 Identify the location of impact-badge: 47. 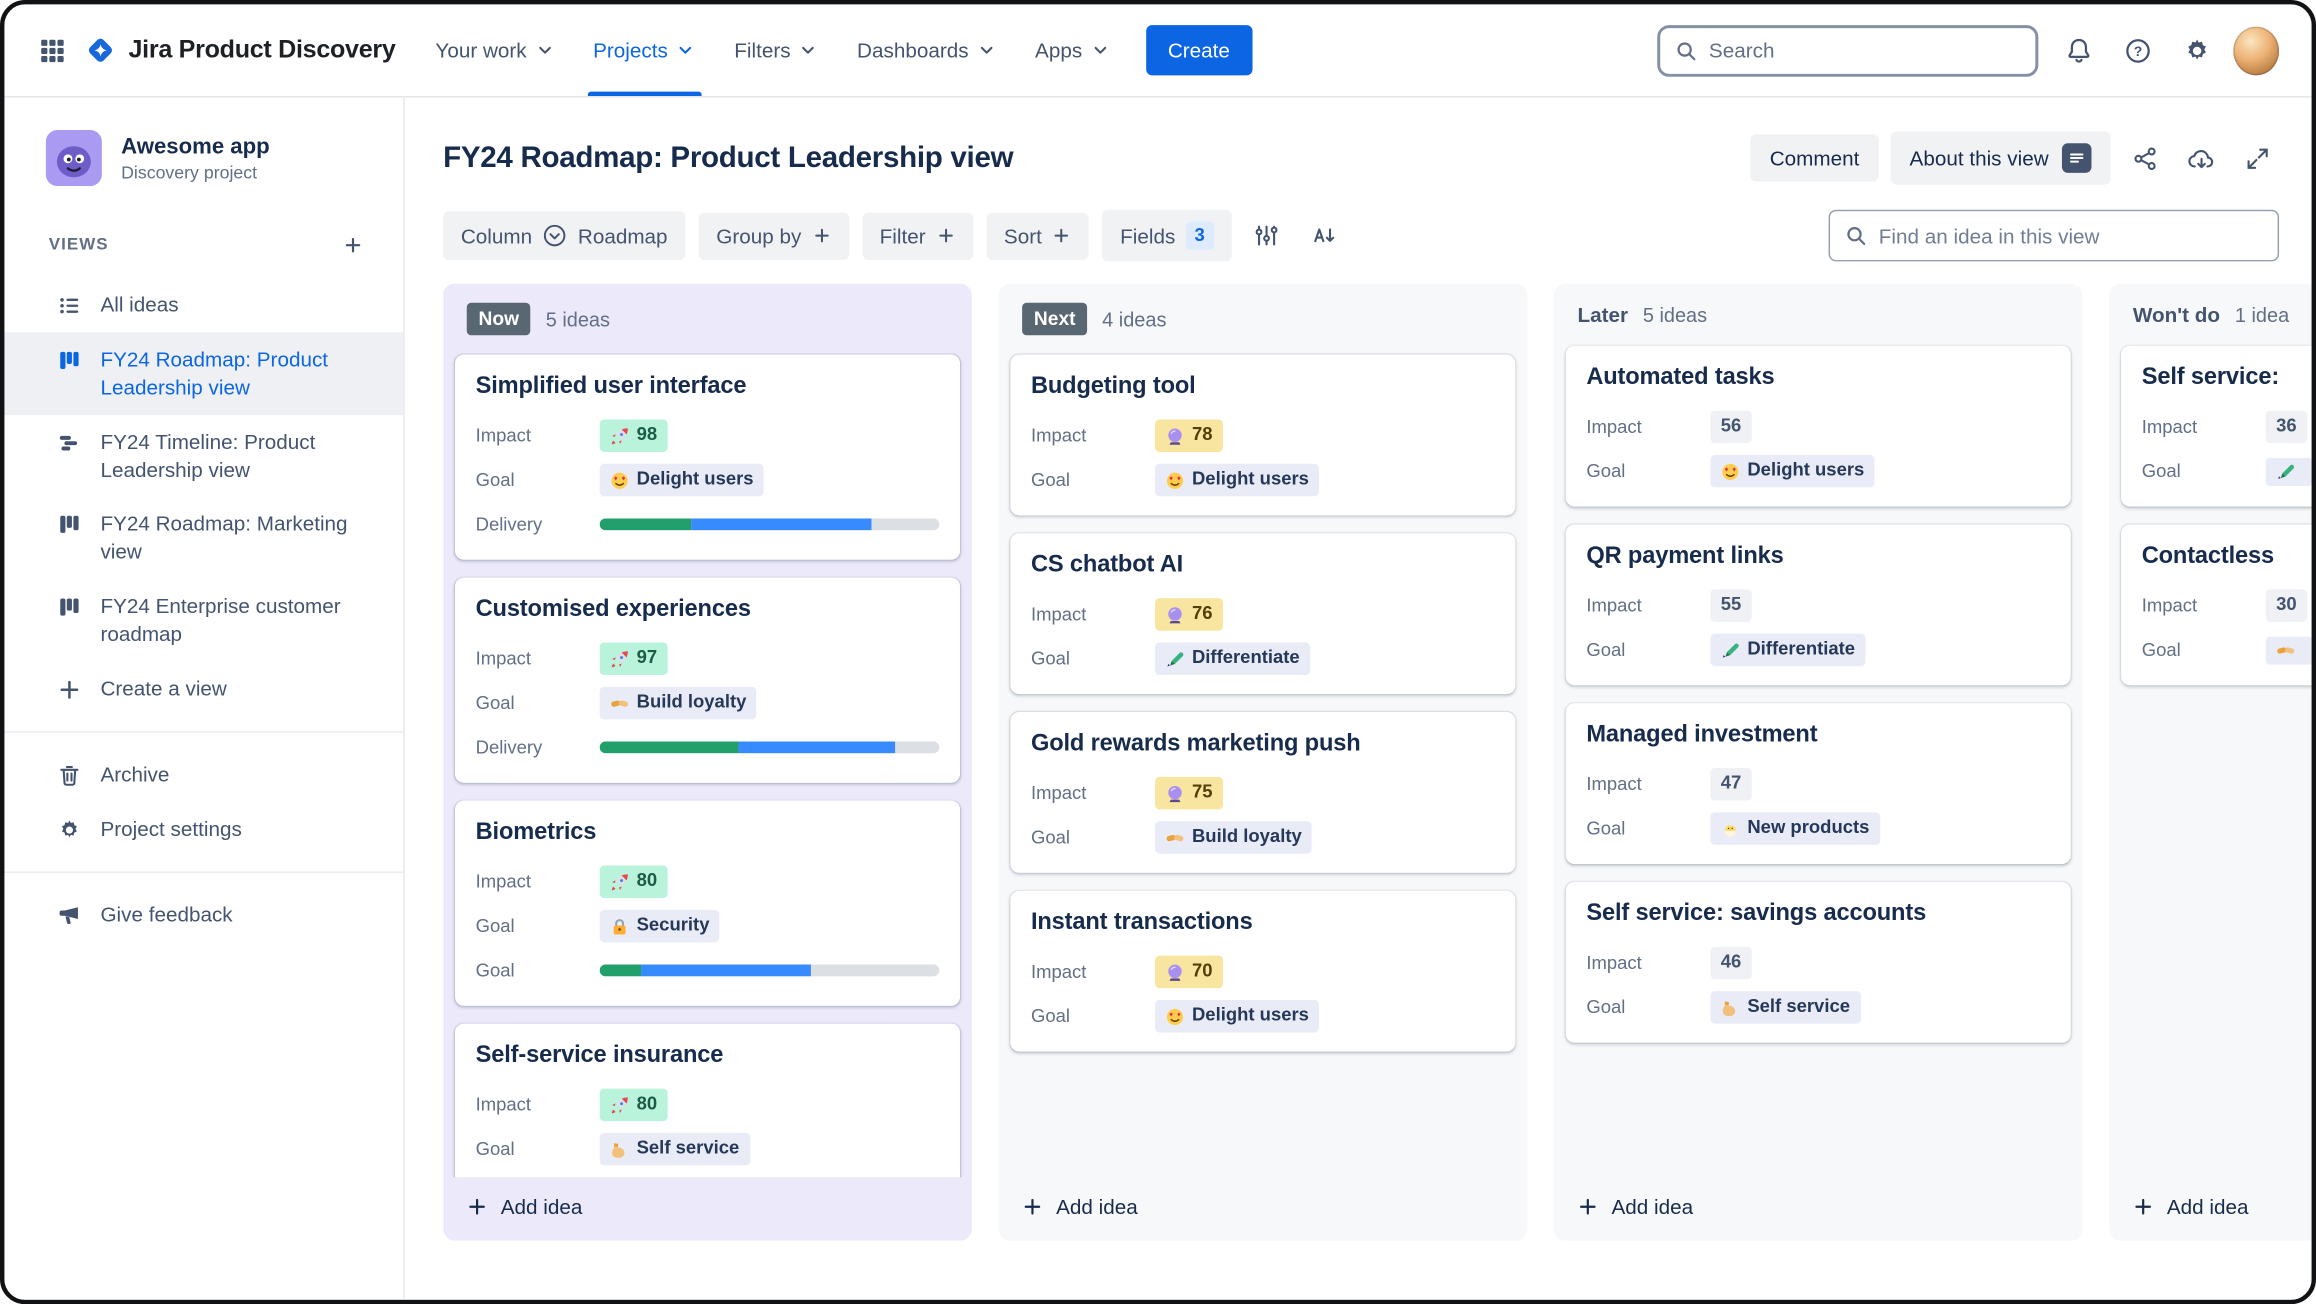
(1731, 784).